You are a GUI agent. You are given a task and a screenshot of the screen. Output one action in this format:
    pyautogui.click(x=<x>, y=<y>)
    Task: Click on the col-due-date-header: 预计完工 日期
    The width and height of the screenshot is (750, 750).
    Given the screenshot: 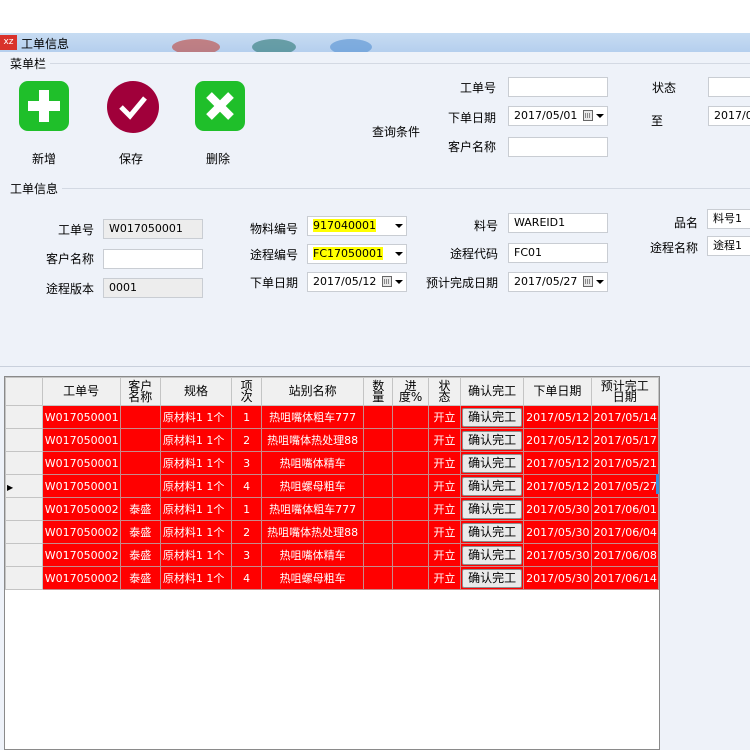 What is the action you would take?
    pyautogui.click(x=624, y=391)
    